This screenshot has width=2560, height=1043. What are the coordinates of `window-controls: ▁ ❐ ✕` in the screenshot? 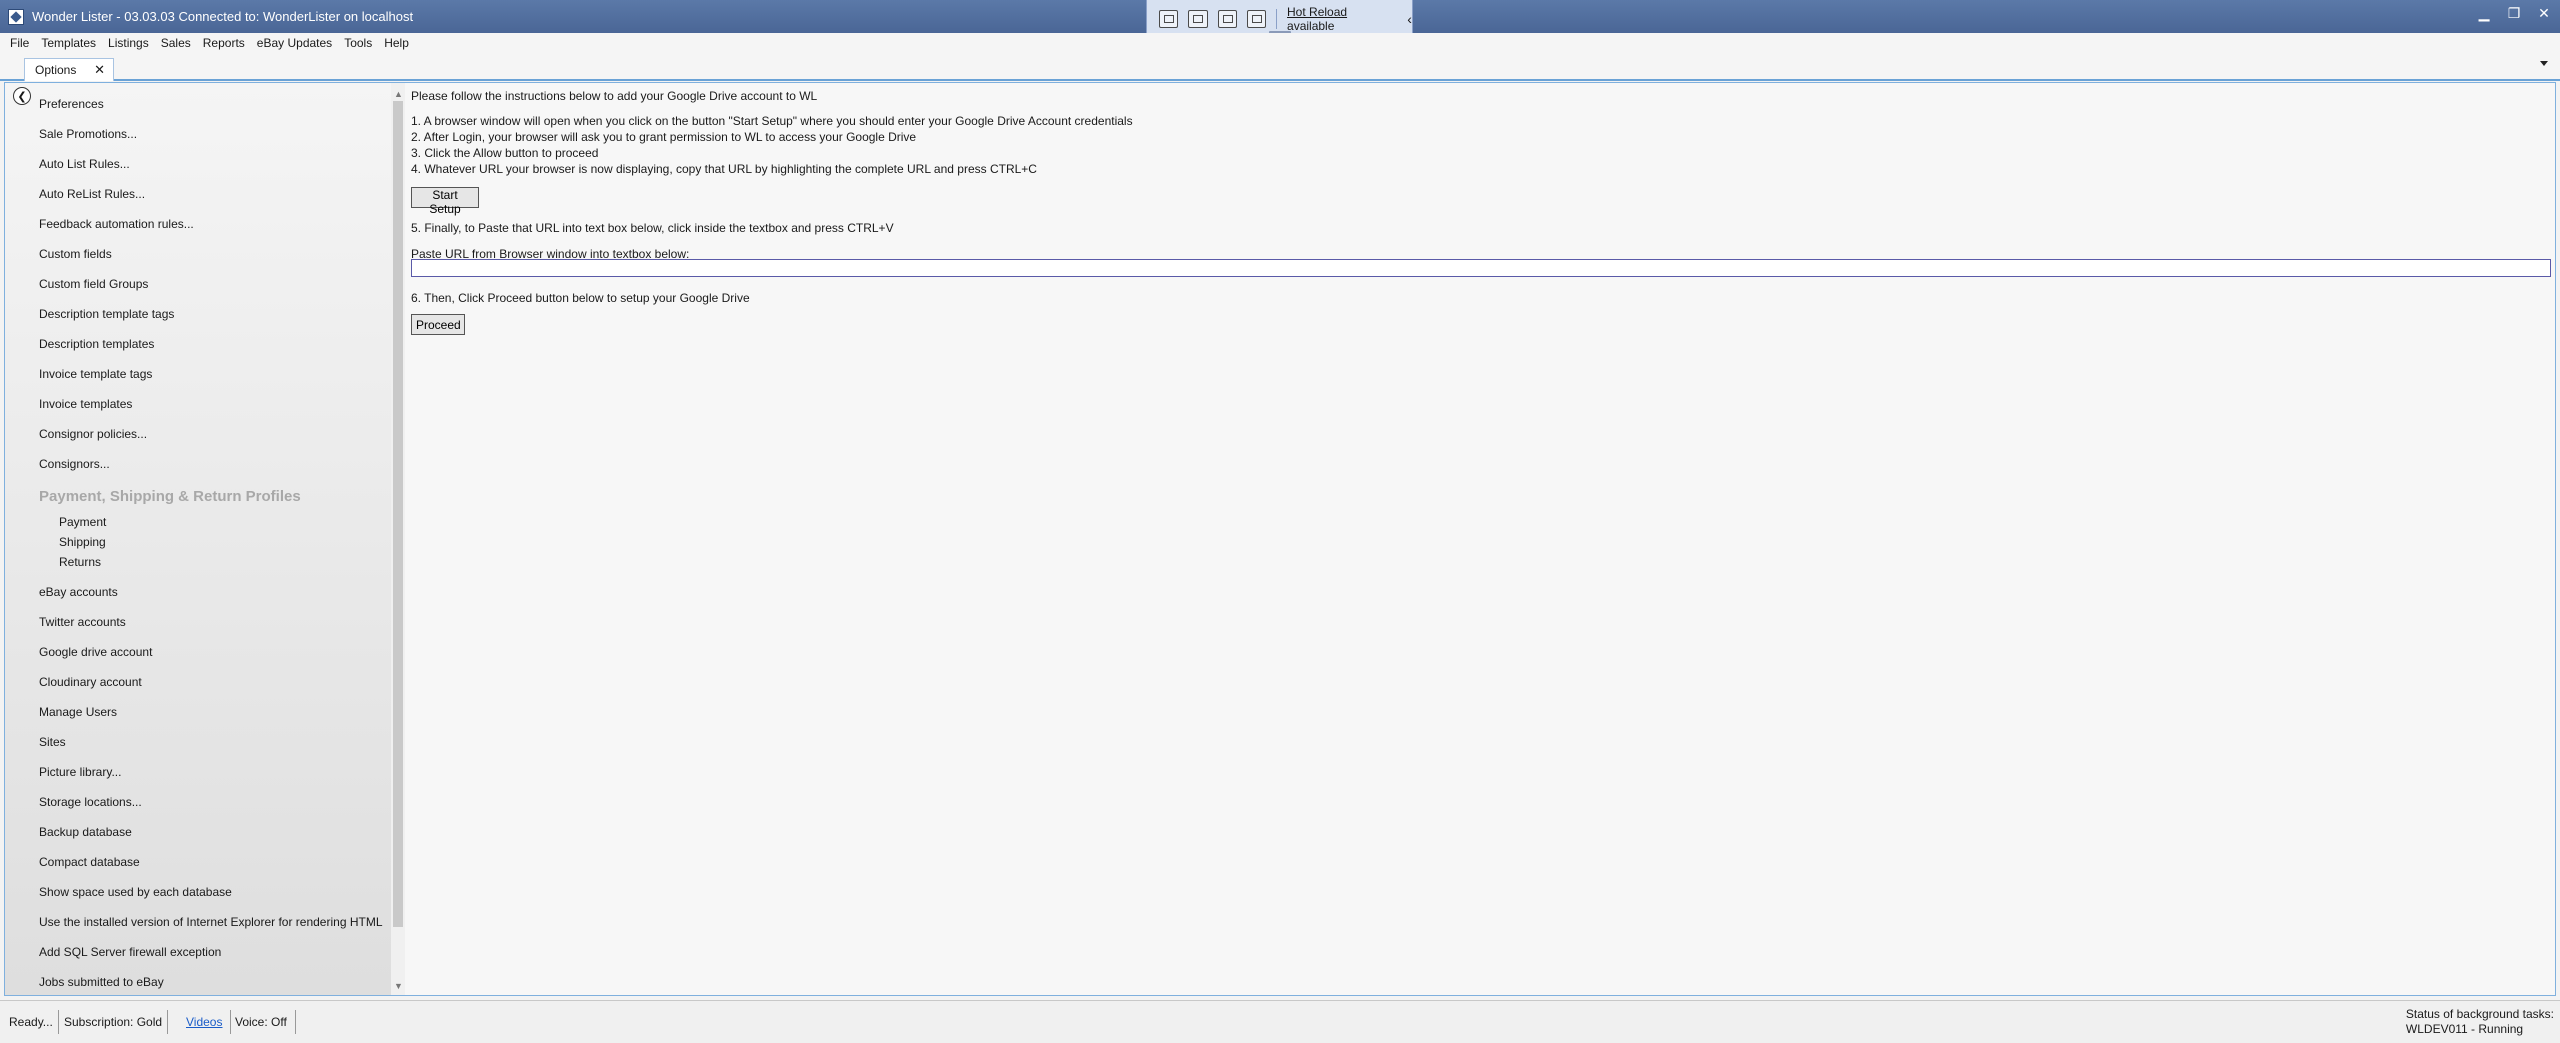 It's located at (2514, 13).